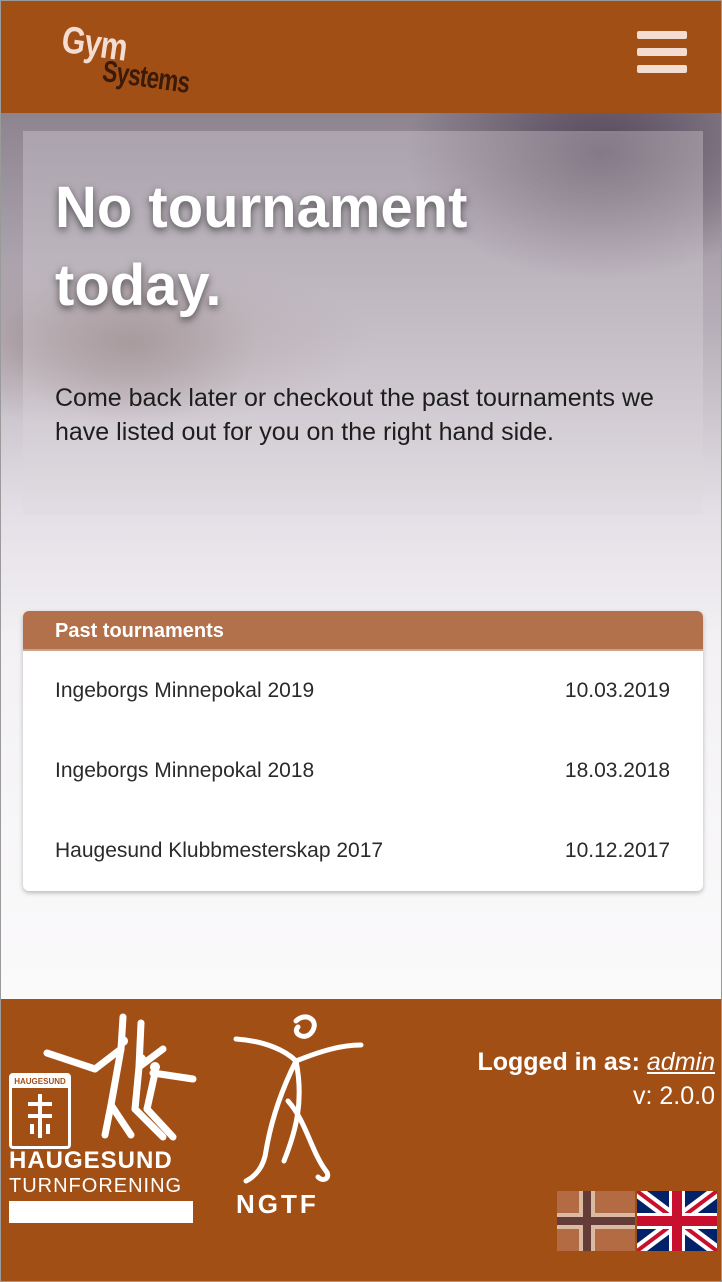  What do you see at coordinates (363, 771) in the screenshot?
I see `tournament-row: Ingeborgs Minnepokal 2018 18.03.2018` at bounding box center [363, 771].